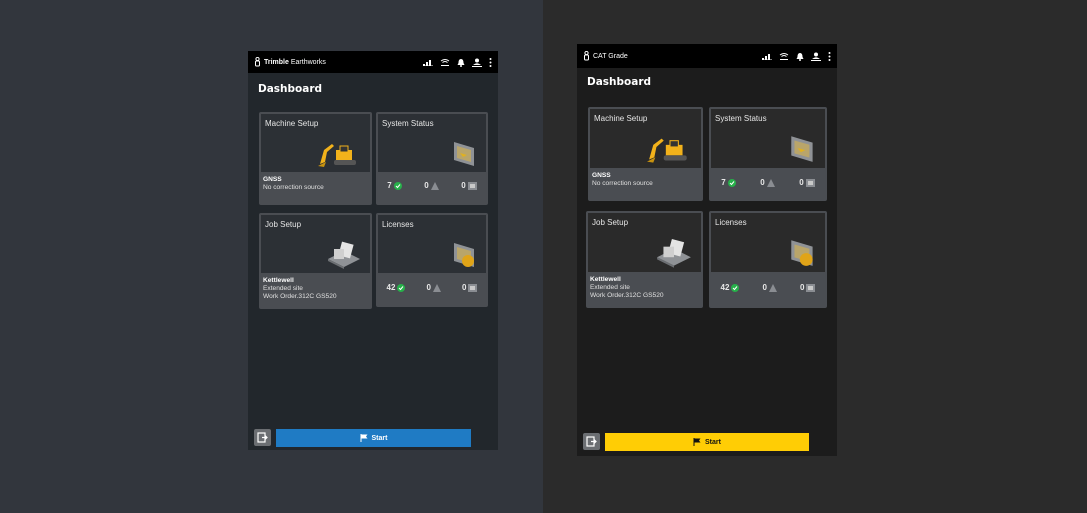 This screenshot has width=1087, height=513. What do you see at coordinates (307, 62) in the screenshot?
I see `brand-name: Earthworks` at bounding box center [307, 62].